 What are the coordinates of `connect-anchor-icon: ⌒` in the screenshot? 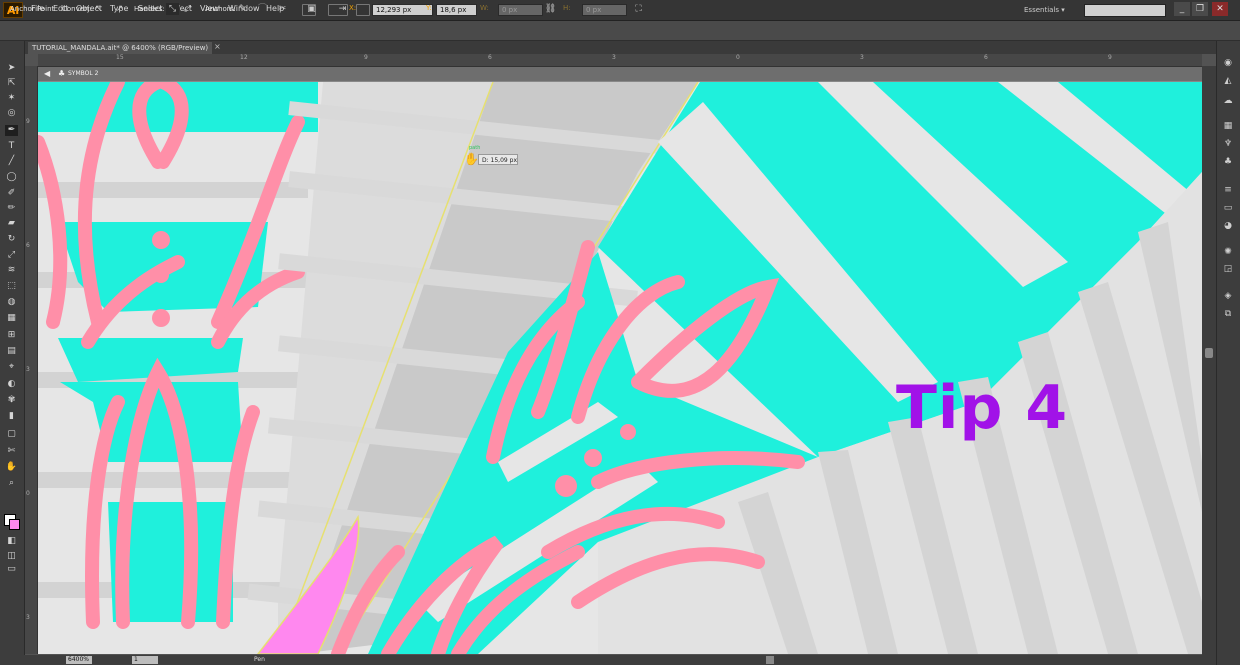 It's located at (262, 9).